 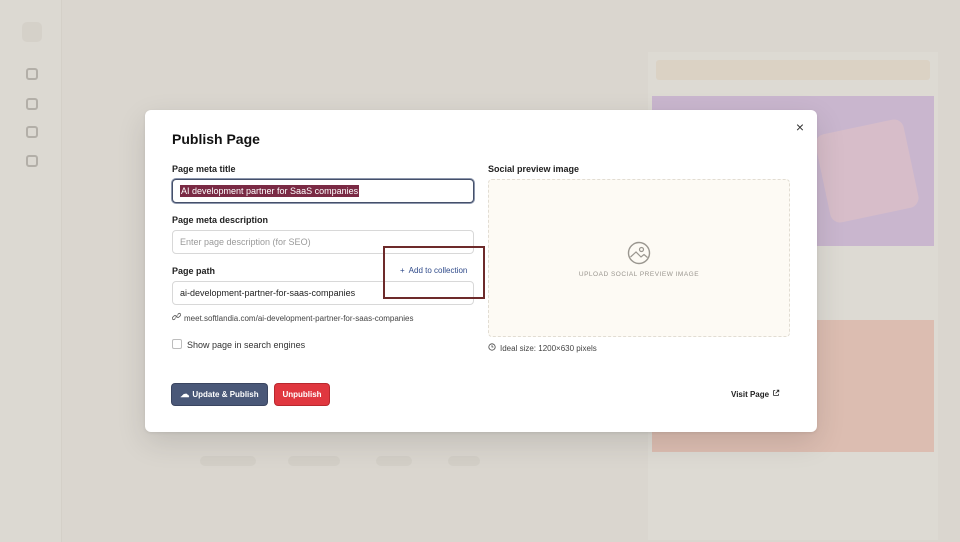 I want to click on ideal-size-text: Ideal size: 1200×630 pixels, so click(x=548, y=348).